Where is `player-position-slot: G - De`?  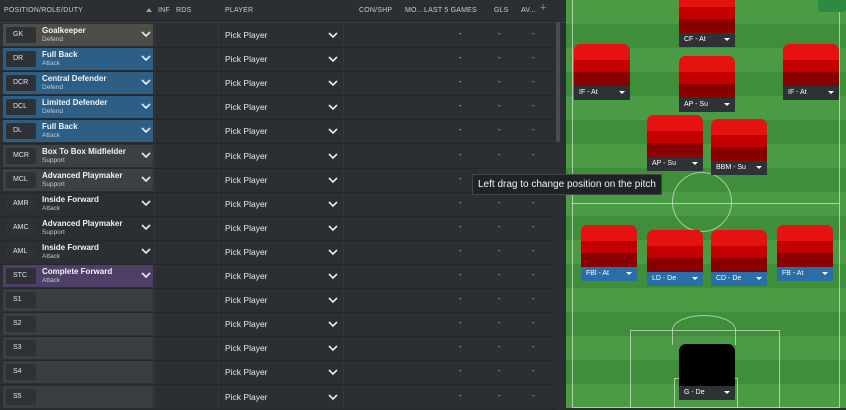 player-position-slot: G - De is located at coordinates (707, 373).